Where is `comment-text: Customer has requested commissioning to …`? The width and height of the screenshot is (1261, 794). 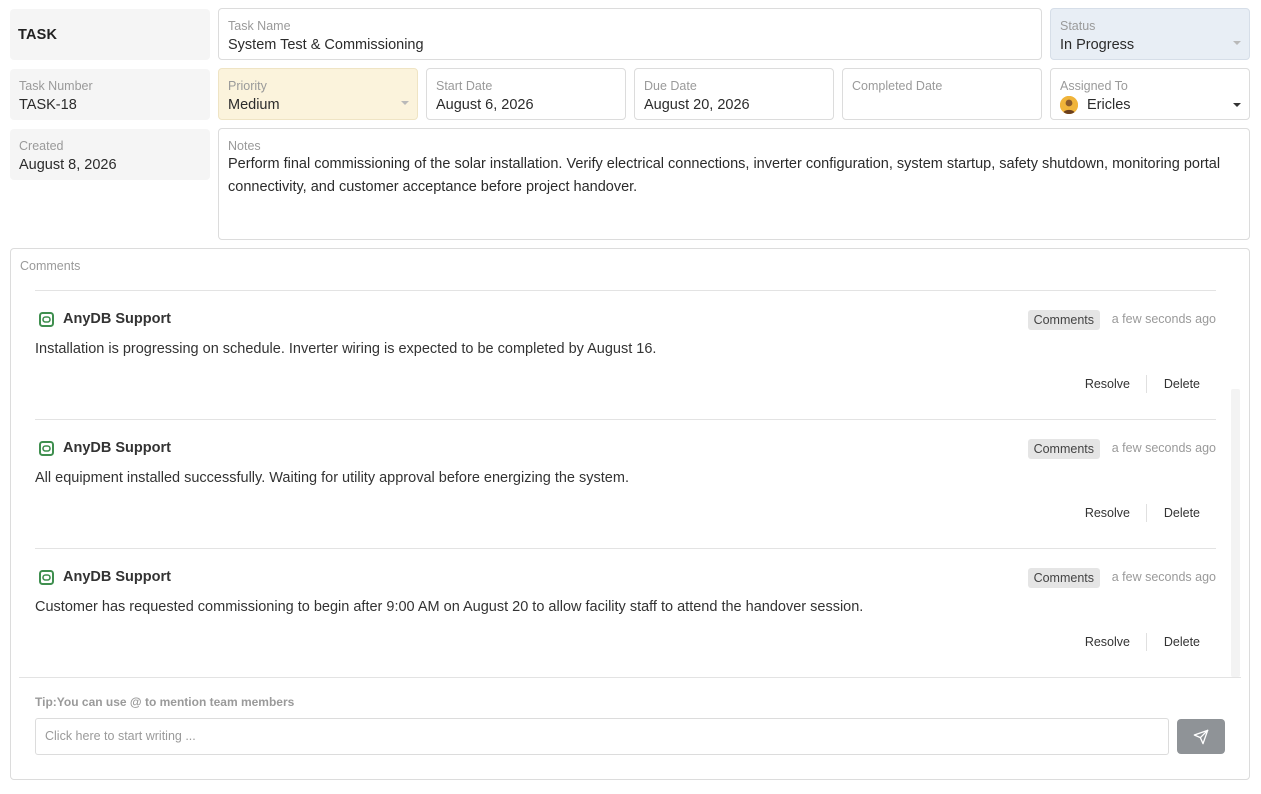 comment-text: Customer has requested commissioning to … is located at coordinates (449, 607).